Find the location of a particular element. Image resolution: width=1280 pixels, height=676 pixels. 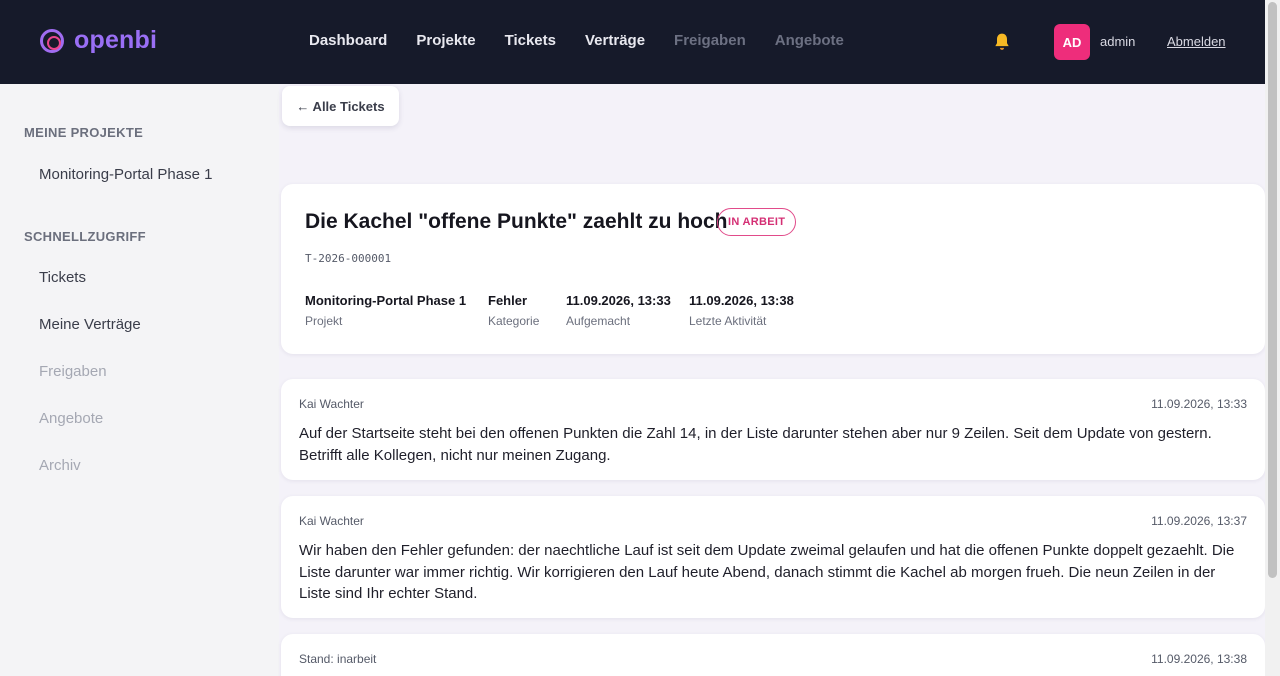

meta-value: Monitoring-Portal Phase 1 is located at coordinates (386, 300).